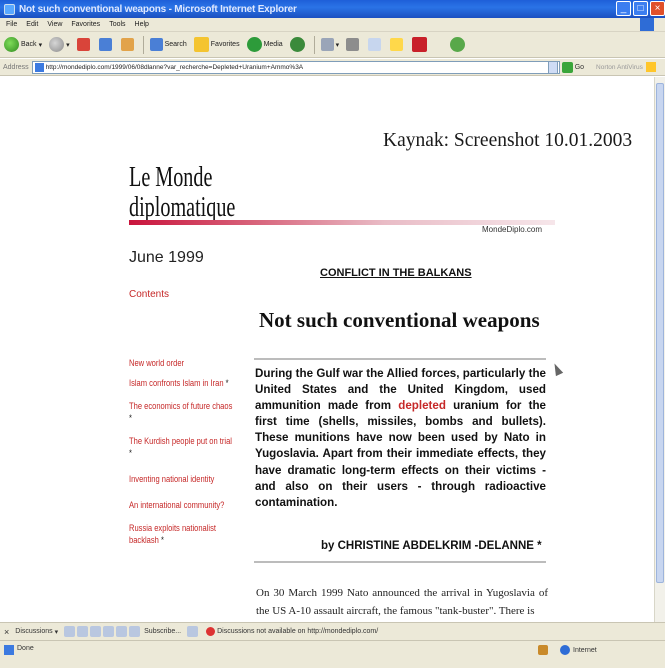 The image size is (665, 668). I want to click on page-icon, so click(39, 67).